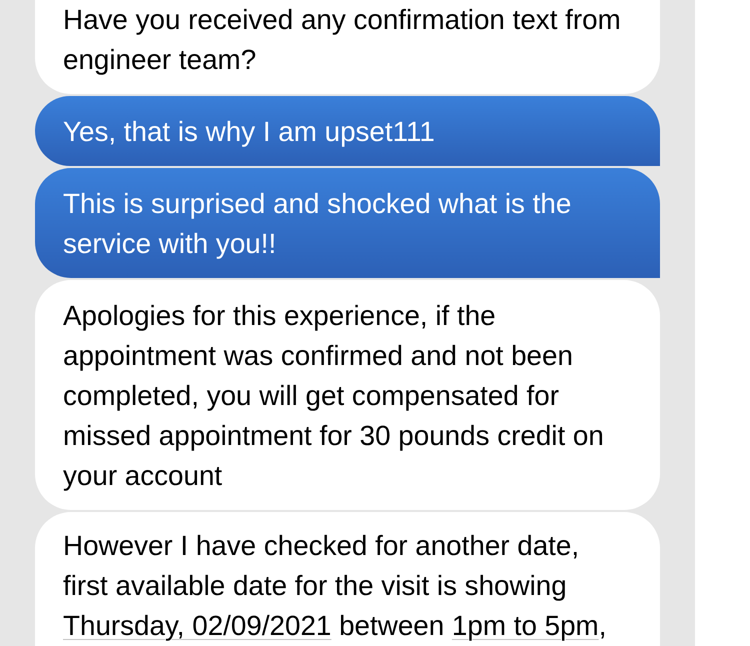  I want to click on message-text: Yes, that is why I am upset111, so click(249, 132).